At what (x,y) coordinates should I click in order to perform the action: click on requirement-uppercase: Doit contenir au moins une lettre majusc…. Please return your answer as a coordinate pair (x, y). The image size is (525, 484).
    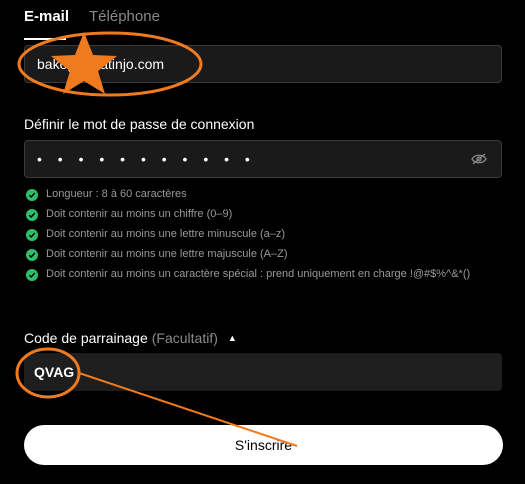
    Looking at the image, I should click on (261, 258).